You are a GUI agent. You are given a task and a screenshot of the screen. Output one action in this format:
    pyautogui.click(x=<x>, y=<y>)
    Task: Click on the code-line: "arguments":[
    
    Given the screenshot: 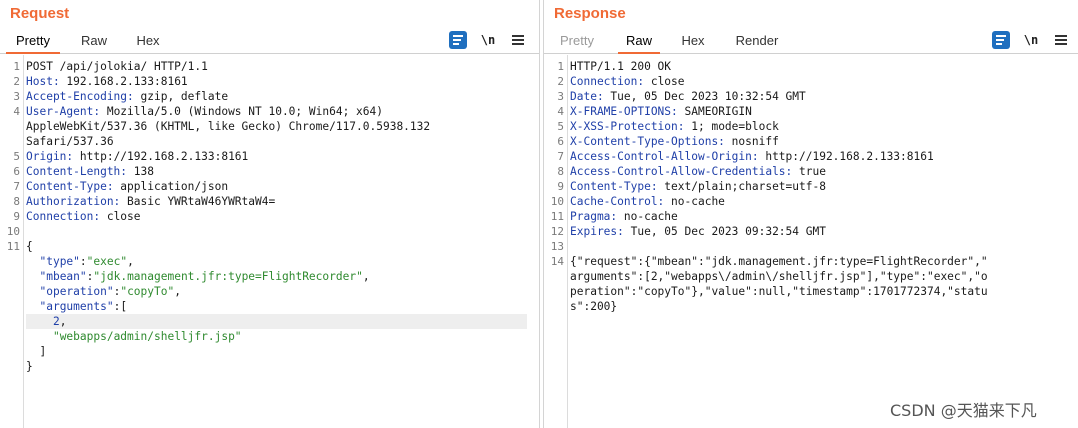 What is the action you would take?
    pyautogui.click(x=83, y=306)
    